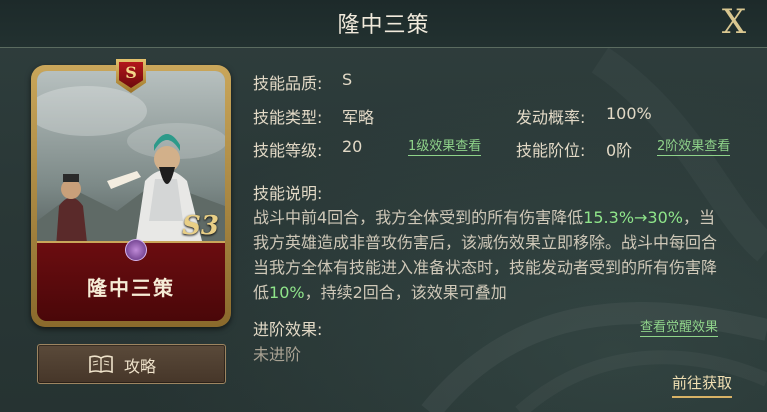 The image size is (767, 412). What do you see at coordinates (418, 217) in the screenshot?
I see `desc-p1-text-a: 战斗中前4回合，我方全体受到的所有伤害降低` at bounding box center [418, 217].